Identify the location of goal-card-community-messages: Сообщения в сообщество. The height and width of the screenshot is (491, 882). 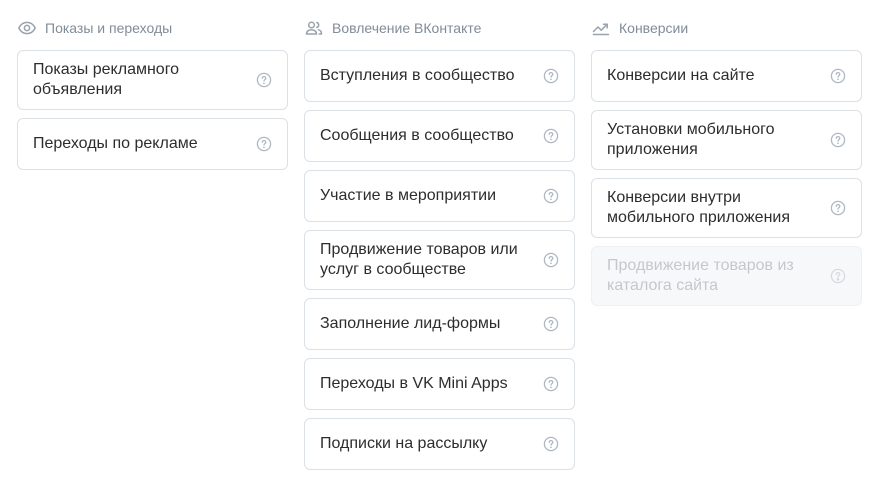
(439, 136).